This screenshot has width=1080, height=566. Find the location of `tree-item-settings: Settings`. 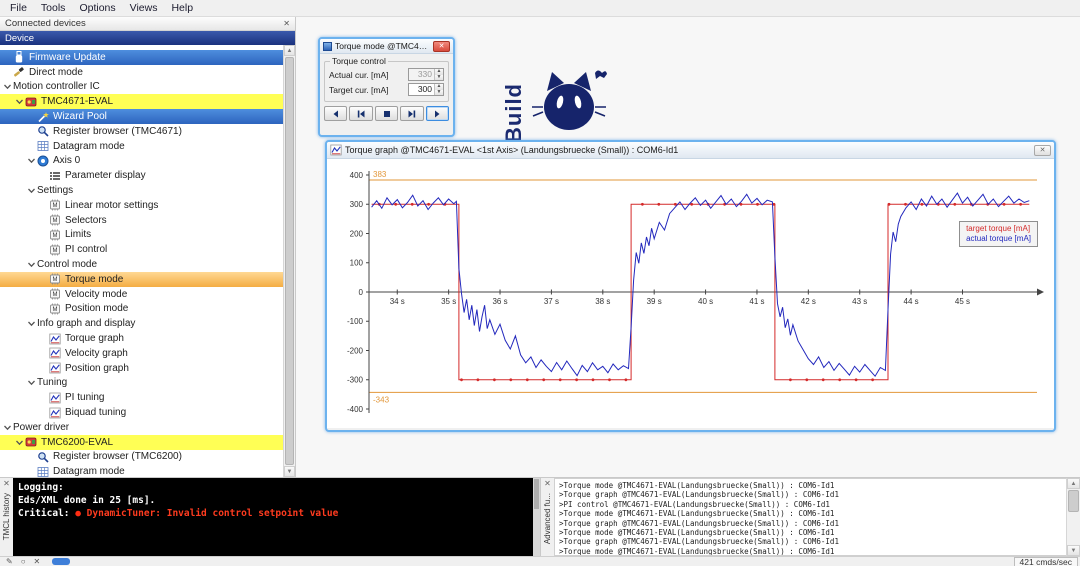

tree-item-settings: Settings is located at coordinates (141, 190).